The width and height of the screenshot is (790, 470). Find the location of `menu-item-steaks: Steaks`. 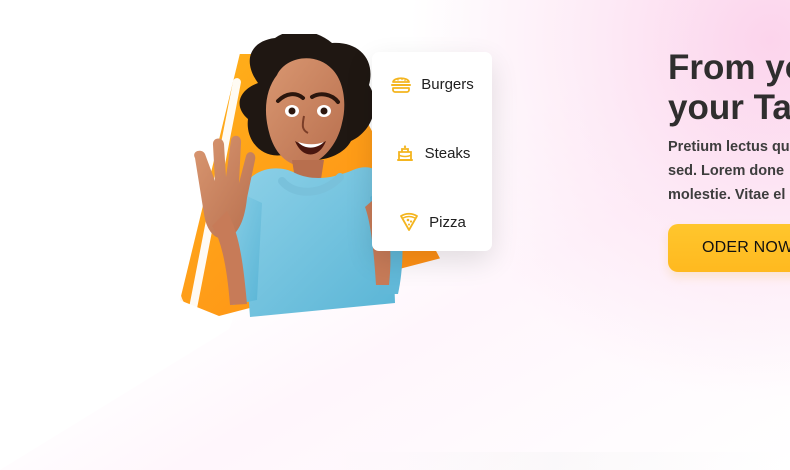

menu-item-steaks: Steaks is located at coordinates (432, 153).